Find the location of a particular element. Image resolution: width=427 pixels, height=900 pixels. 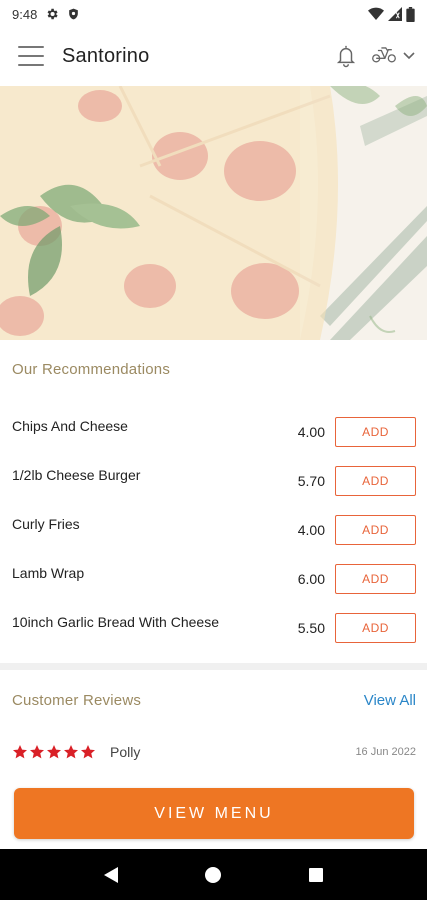

review-date: 16 Jun 2022 is located at coordinates (385, 752).